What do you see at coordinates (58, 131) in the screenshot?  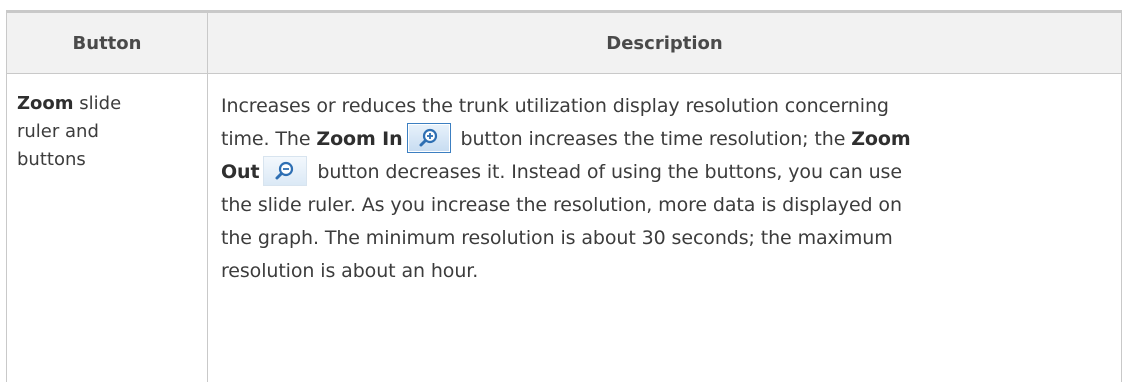 I see `button-line-2: ruler and` at bounding box center [58, 131].